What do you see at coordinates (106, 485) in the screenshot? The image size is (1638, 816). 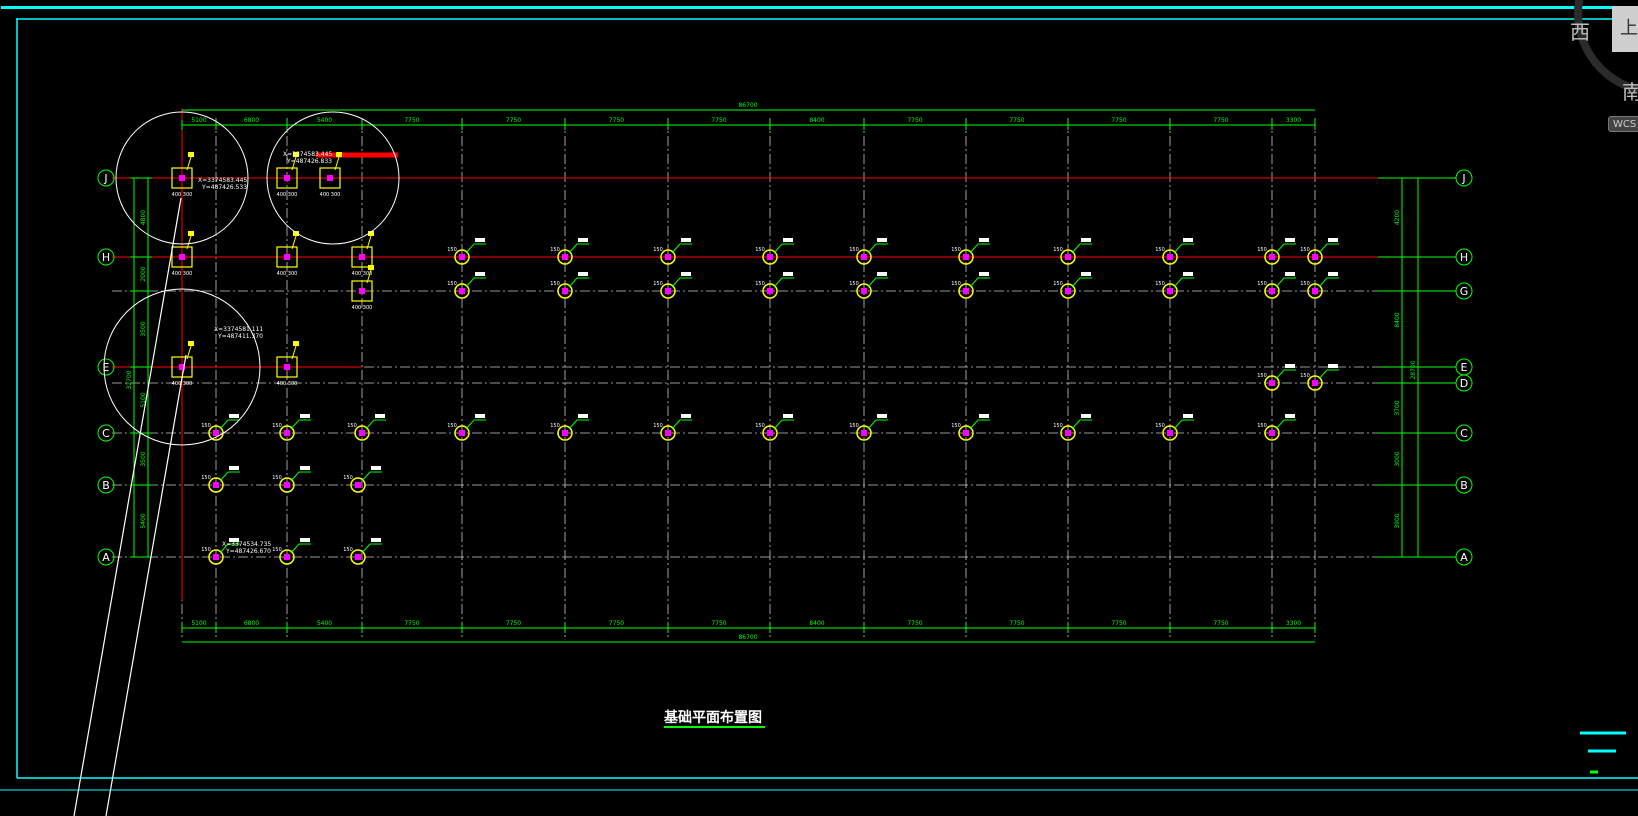 I see `grid-bubble-left-label: B` at bounding box center [106, 485].